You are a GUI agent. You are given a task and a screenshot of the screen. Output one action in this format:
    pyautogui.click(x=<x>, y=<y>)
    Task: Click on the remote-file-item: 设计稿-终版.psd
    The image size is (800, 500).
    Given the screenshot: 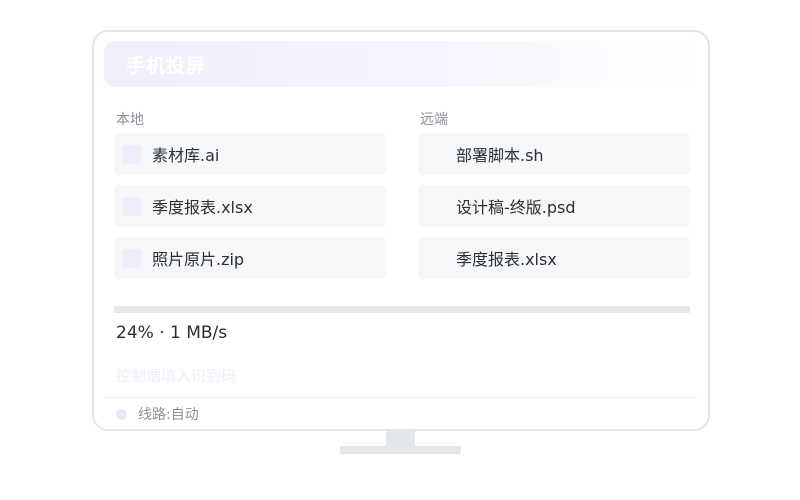 What is the action you would take?
    pyautogui.click(x=554, y=206)
    